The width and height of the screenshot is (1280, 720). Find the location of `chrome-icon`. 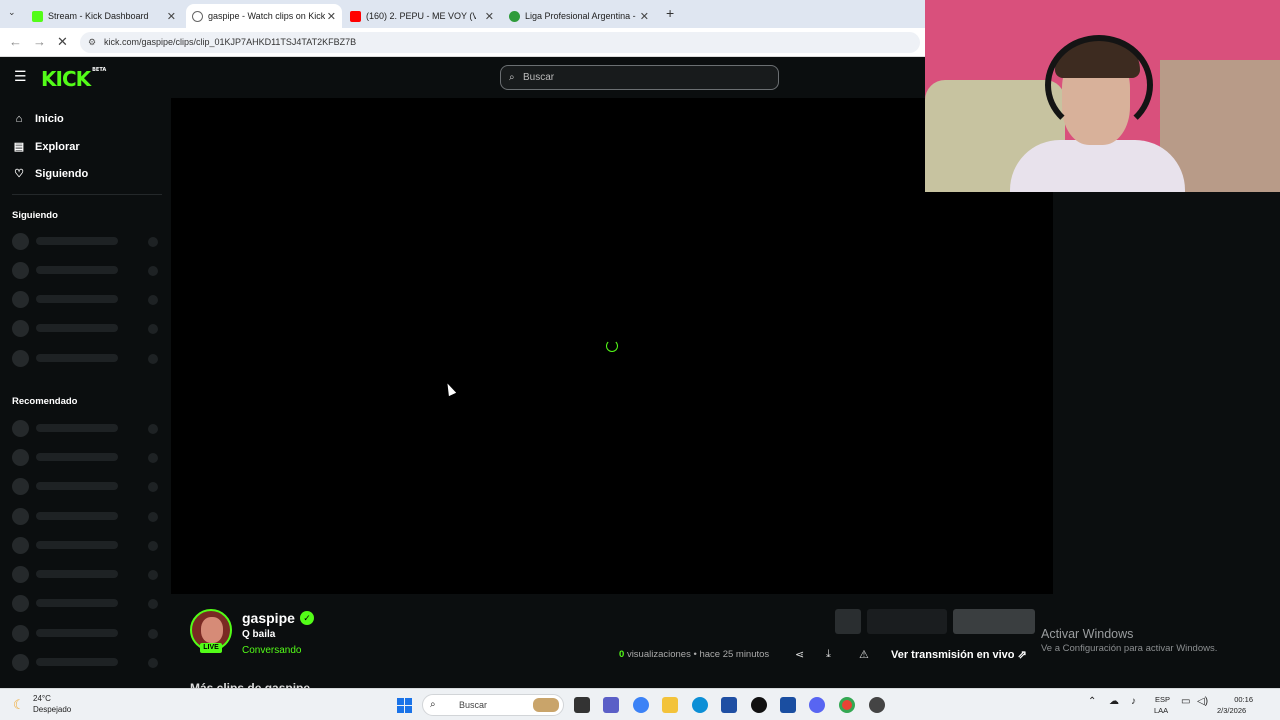

chrome-icon is located at coordinates (847, 705).